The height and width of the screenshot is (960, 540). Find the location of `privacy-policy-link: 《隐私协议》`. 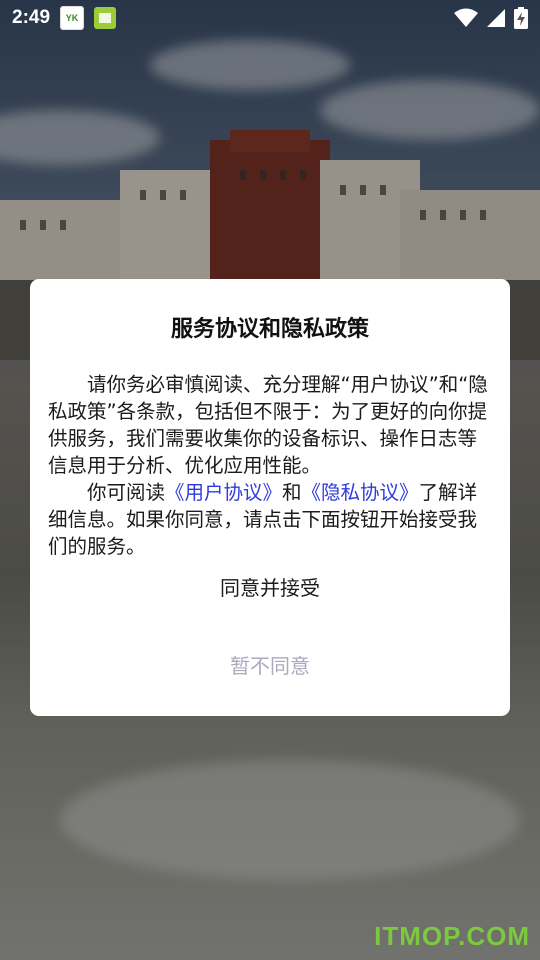

privacy-policy-link: 《隐私协议》 is located at coordinates (360, 492).